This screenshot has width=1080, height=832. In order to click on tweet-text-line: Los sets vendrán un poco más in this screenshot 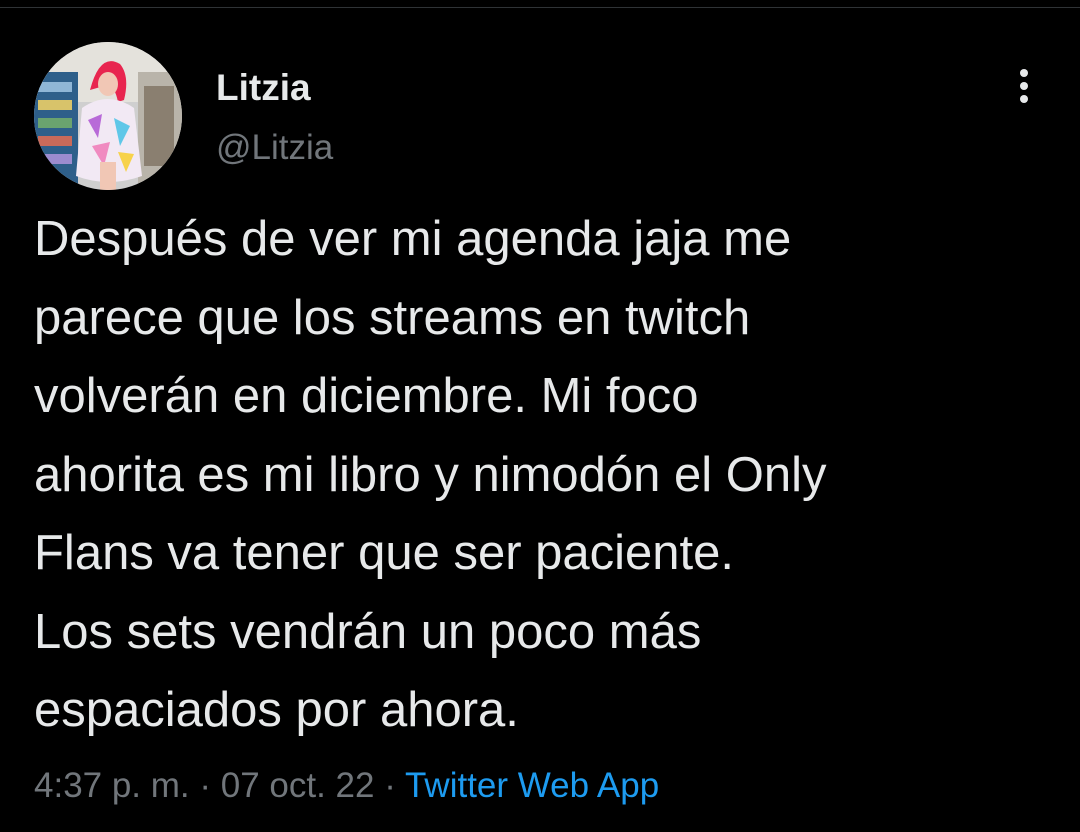, I will do `click(368, 631)`.